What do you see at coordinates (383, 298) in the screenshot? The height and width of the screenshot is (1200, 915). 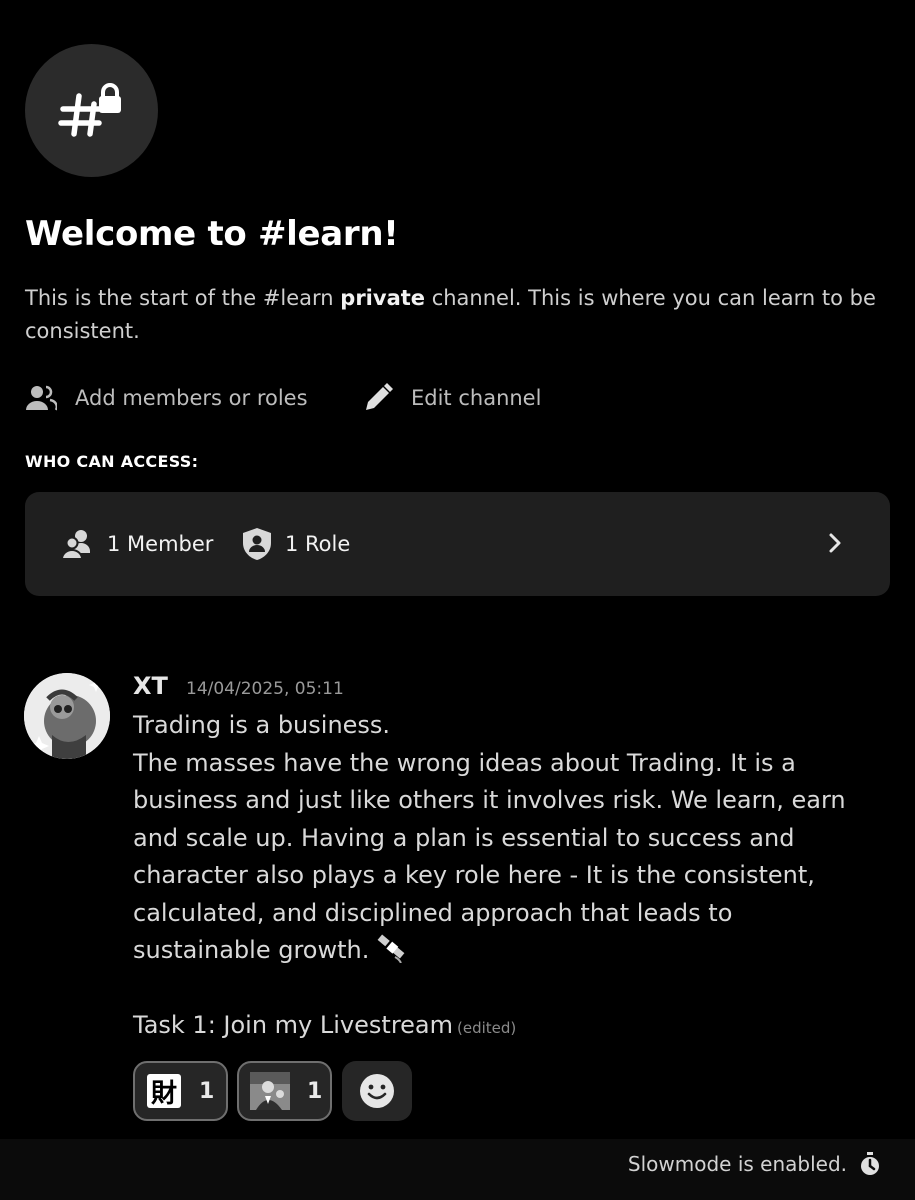 I see `description-private-keyword: private` at bounding box center [383, 298].